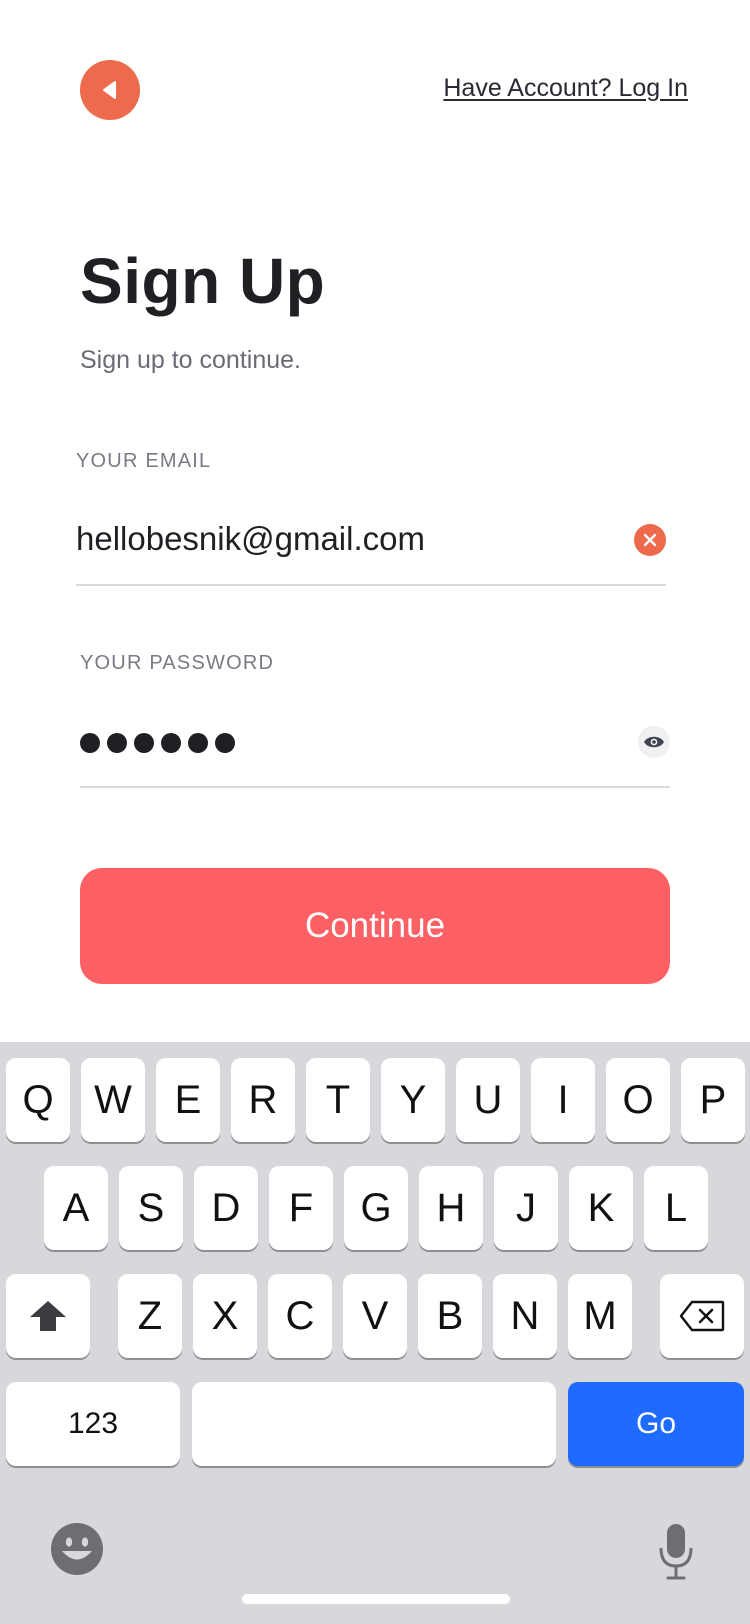  I want to click on key-f: F, so click(301, 1208).